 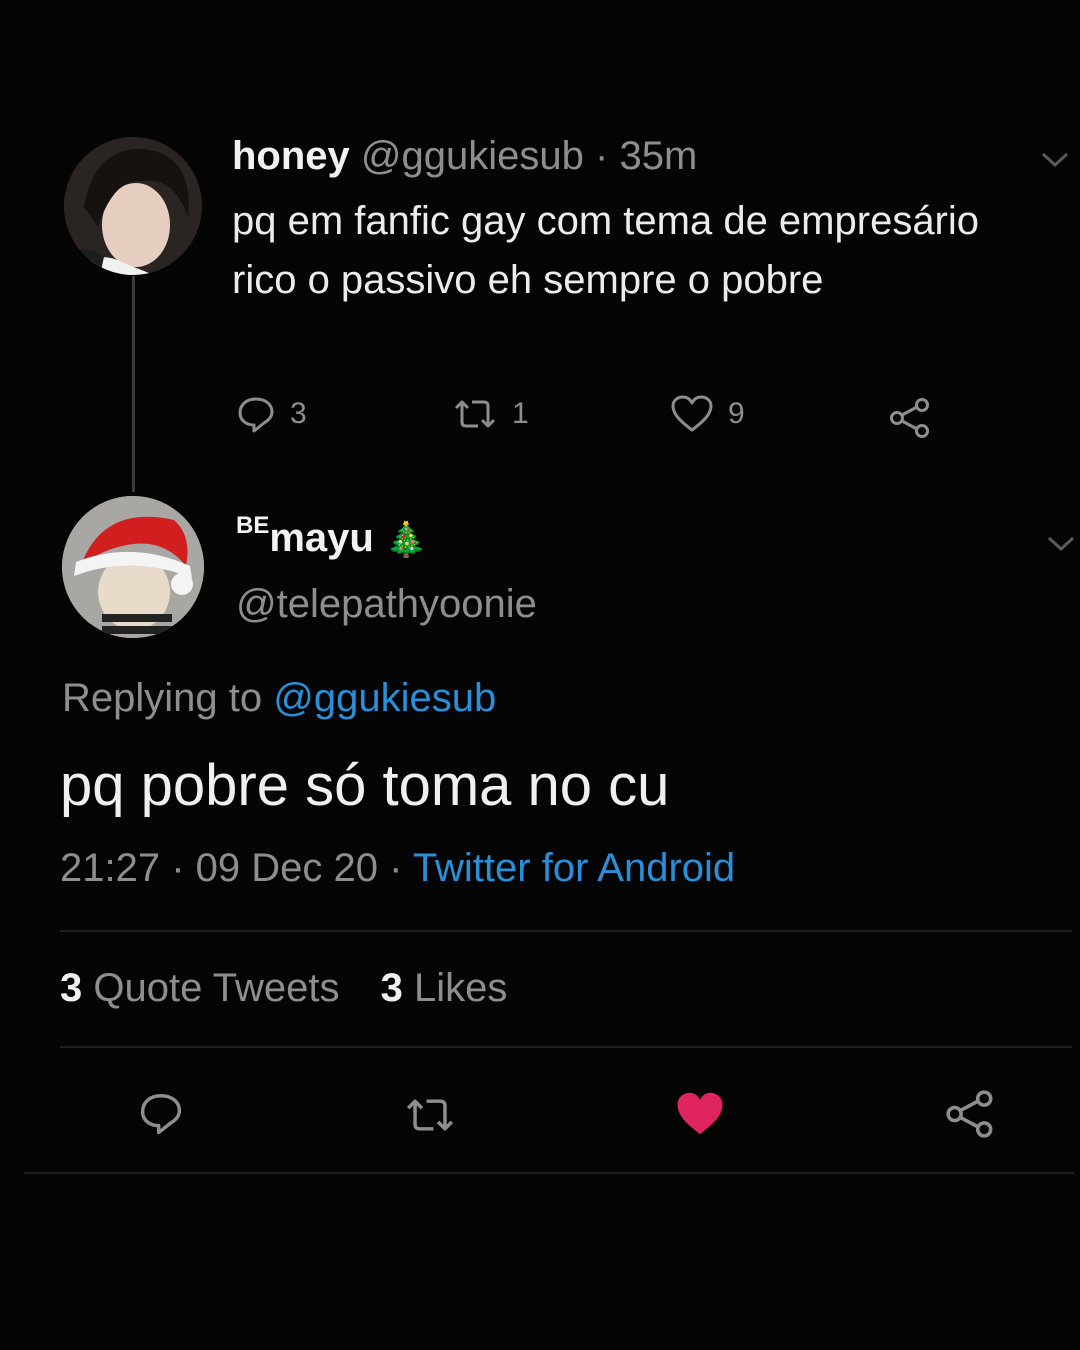 I want to click on quote-count: 3, so click(x=71, y=988).